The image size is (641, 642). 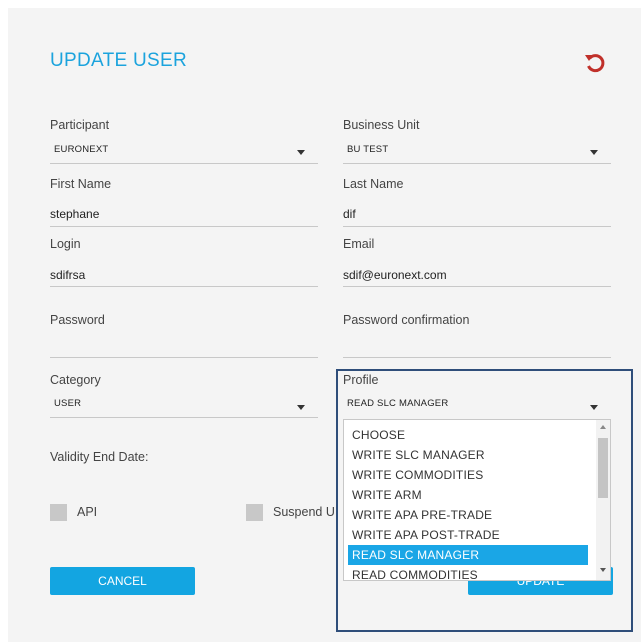 I want to click on last-name-input: dif, so click(x=477, y=215).